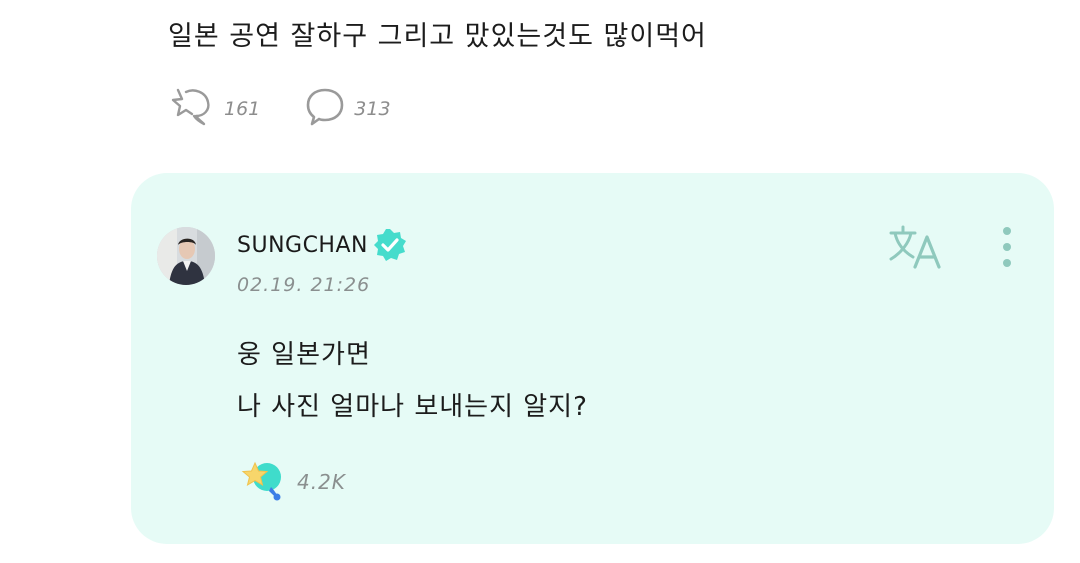 Image resolution: width=1080 pixels, height=563 pixels. I want to click on reply-line: 나 사진 얼마나 보내는지 알지?, so click(412, 407).